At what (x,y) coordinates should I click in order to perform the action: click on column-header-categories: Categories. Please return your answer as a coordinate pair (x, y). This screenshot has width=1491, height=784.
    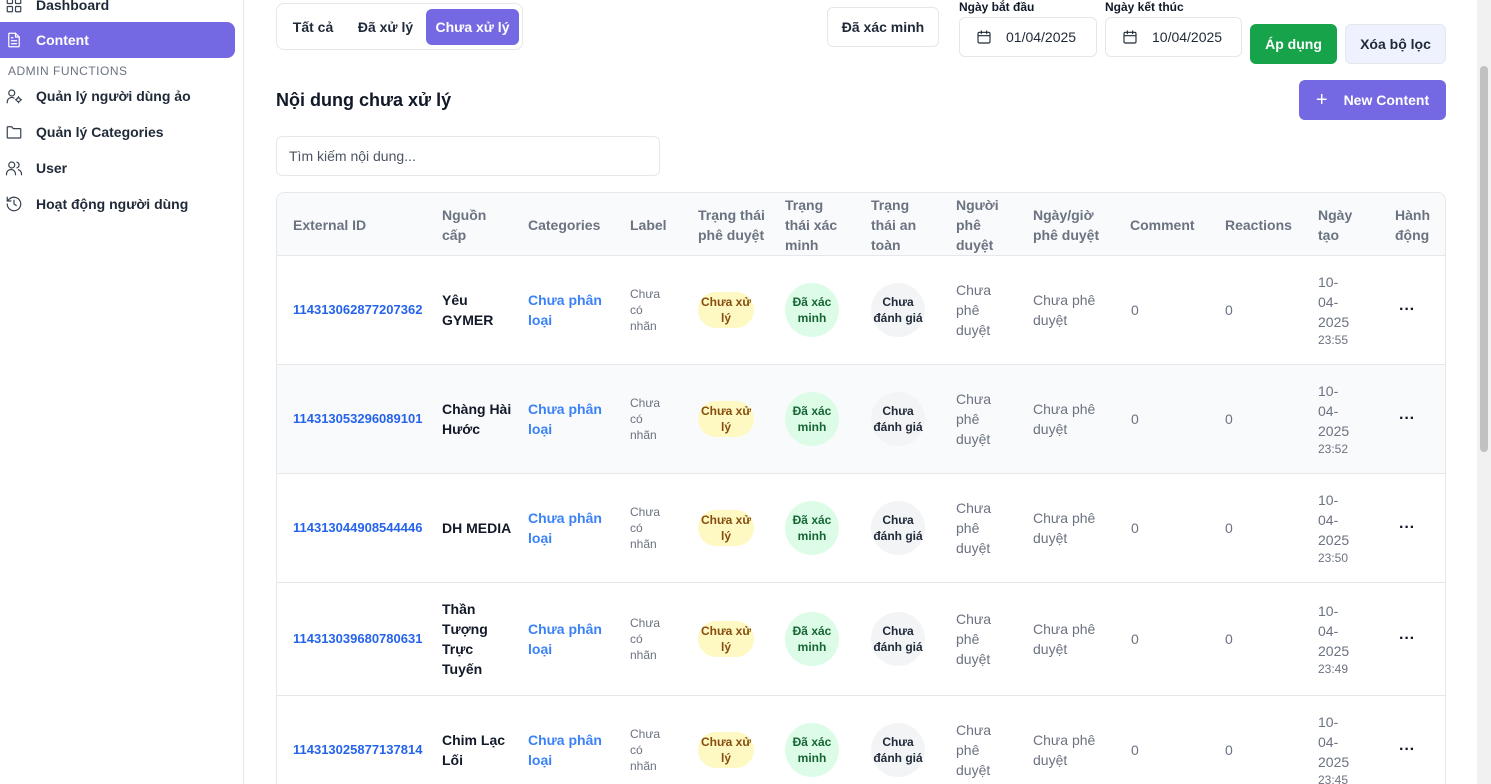
    Looking at the image, I should click on (564, 224).